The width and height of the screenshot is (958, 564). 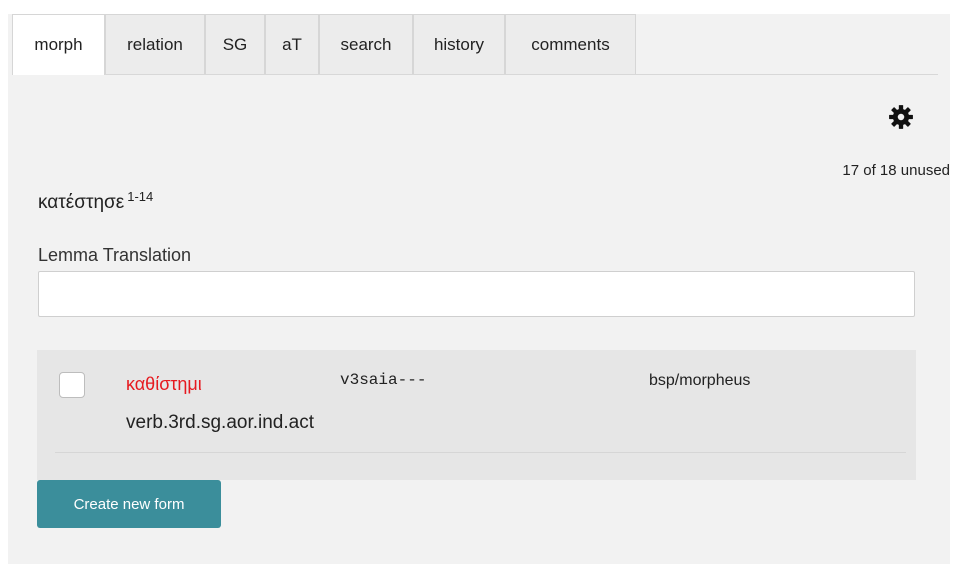 I want to click on analysis-code: v3saia---, so click(x=383, y=380).